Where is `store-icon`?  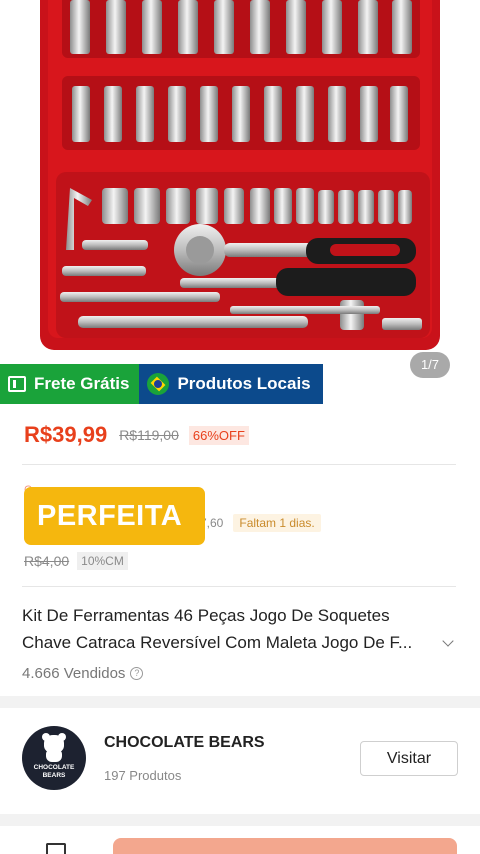 store-icon is located at coordinates (56, 848).